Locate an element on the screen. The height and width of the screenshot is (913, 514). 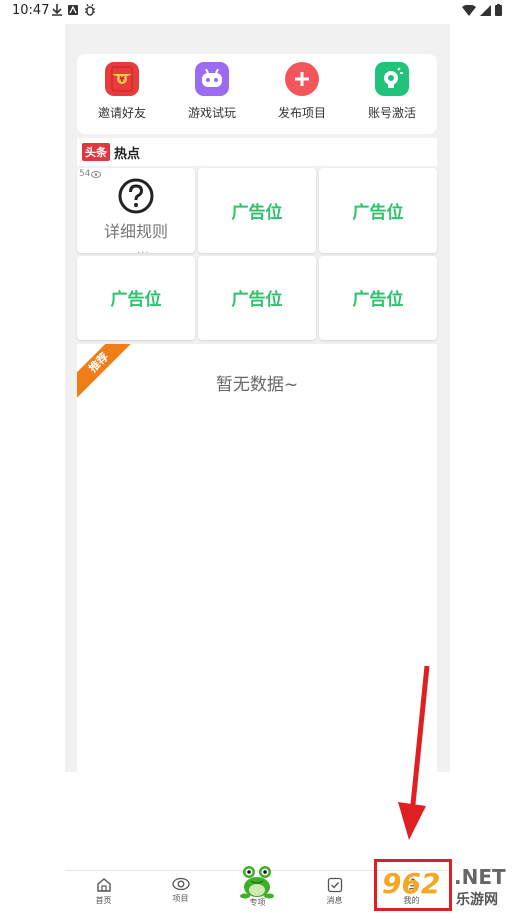
home-icon is located at coordinates (103, 885).